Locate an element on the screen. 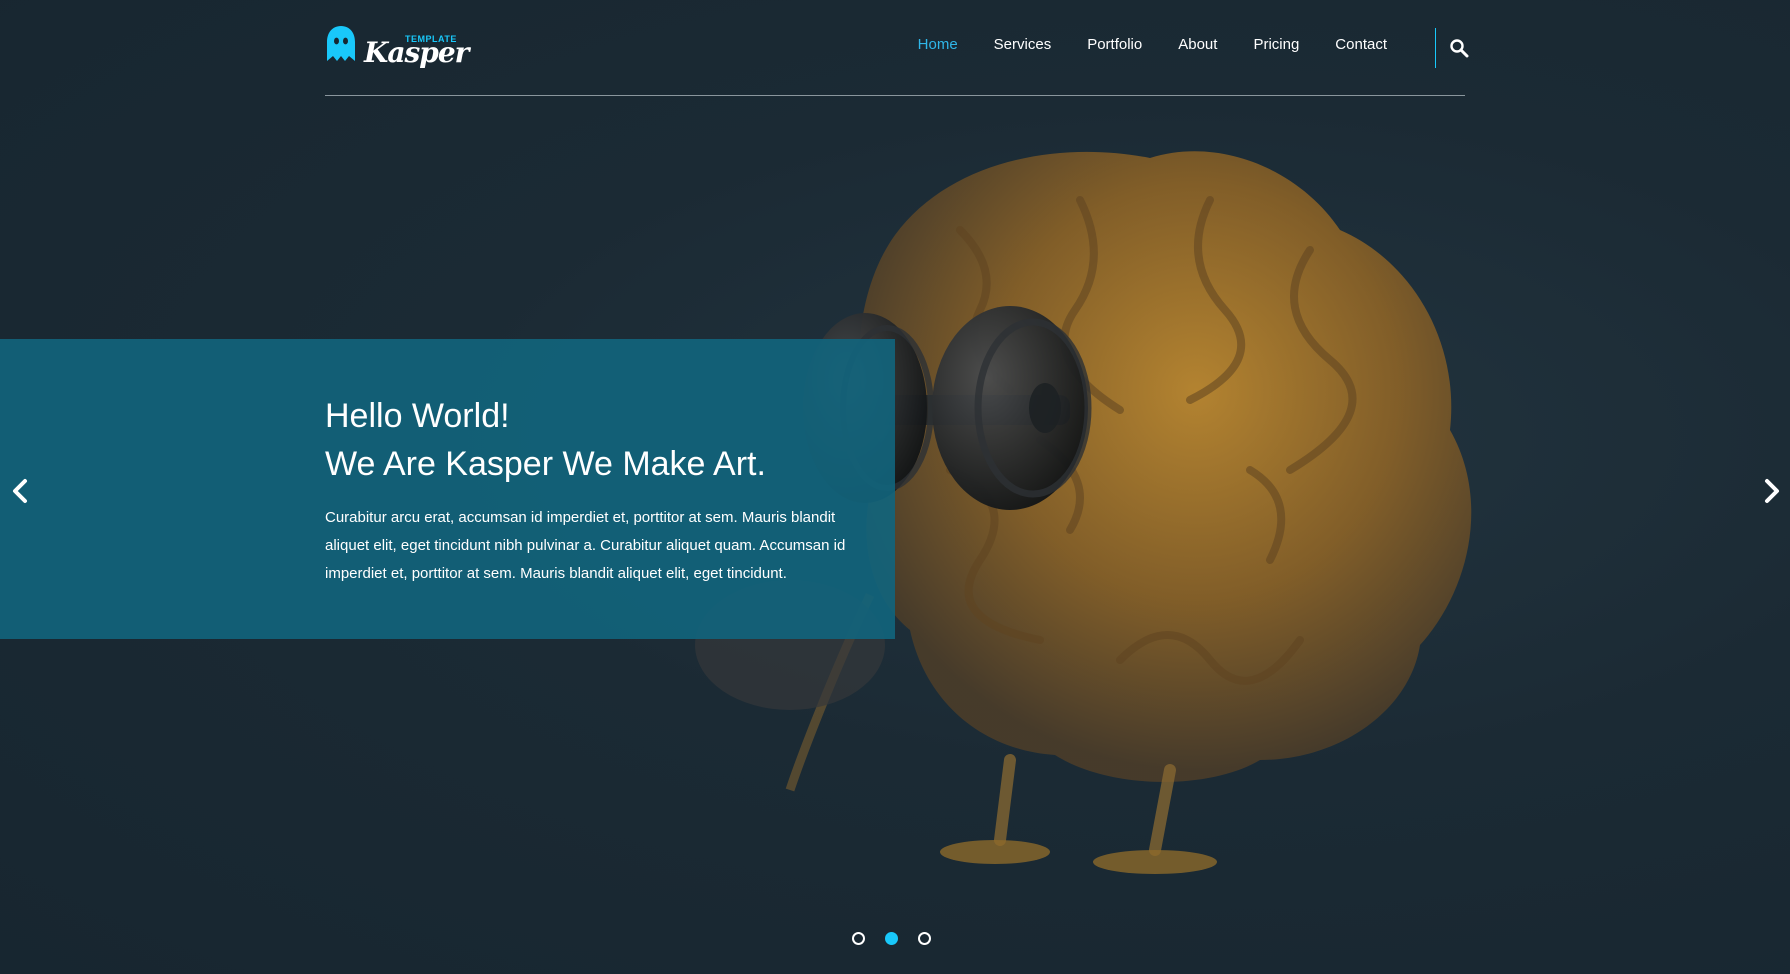 Image resolution: width=1790 pixels, height=974 pixels. nav-portfolio: Portfolio is located at coordinates (1114, 44).